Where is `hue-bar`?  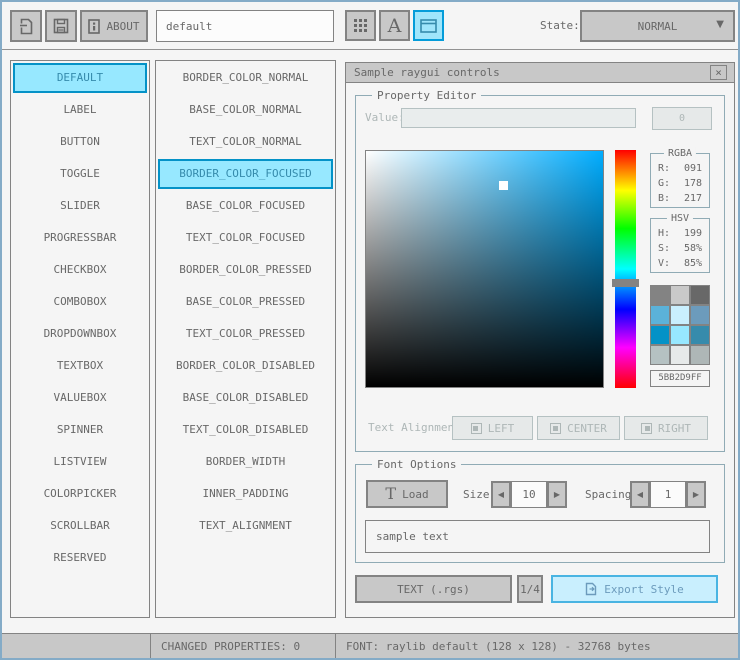
hue-bar is located at coordinates (625, 269).